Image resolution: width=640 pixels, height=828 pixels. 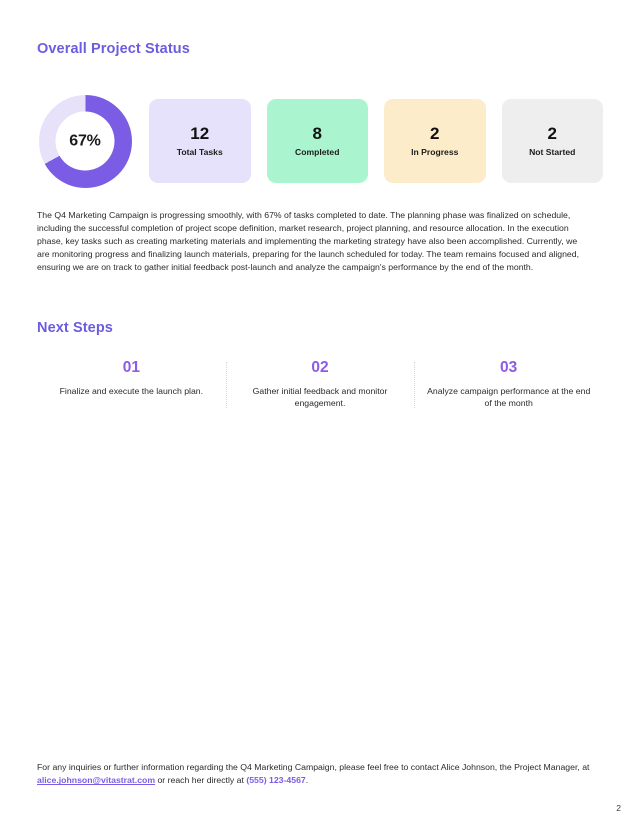 What do you see at coordinates (75, 328) in the screenshot?
I see `section-heading-next-steps: Next Steps` at bounding box center [75, 328].